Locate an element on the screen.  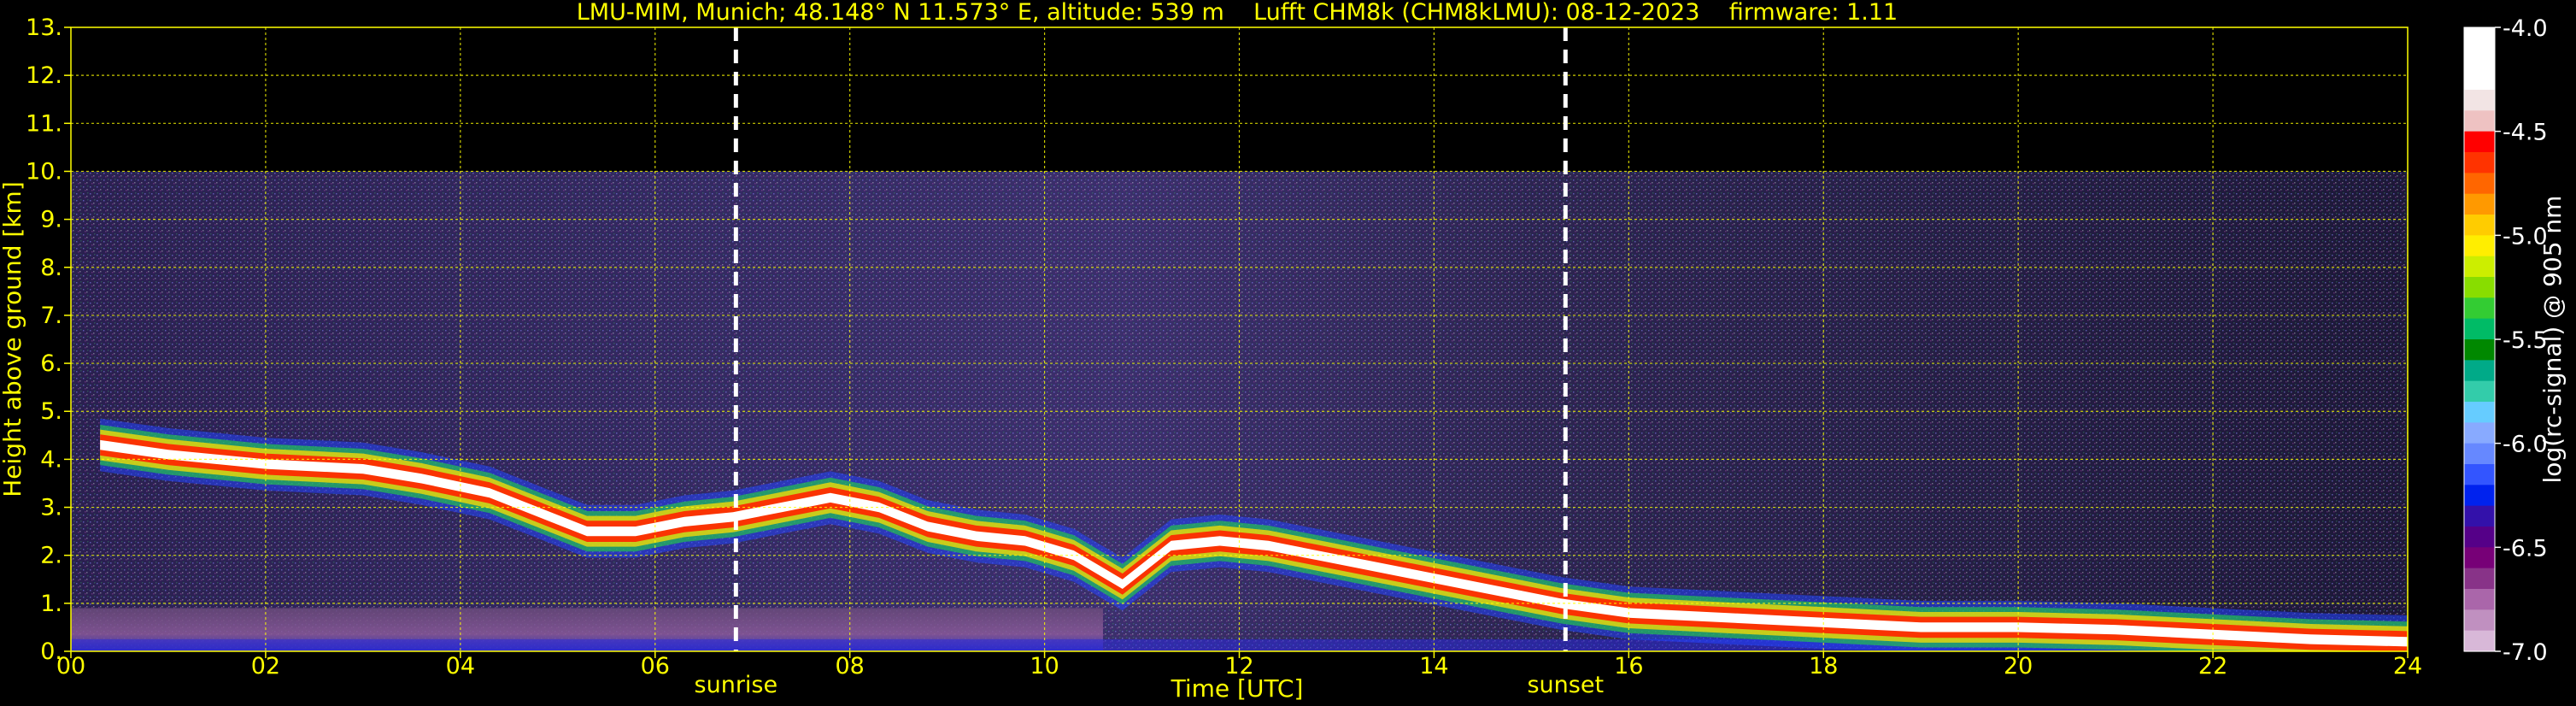
x-tick-label: 02 is located at coordinates (265, 666).